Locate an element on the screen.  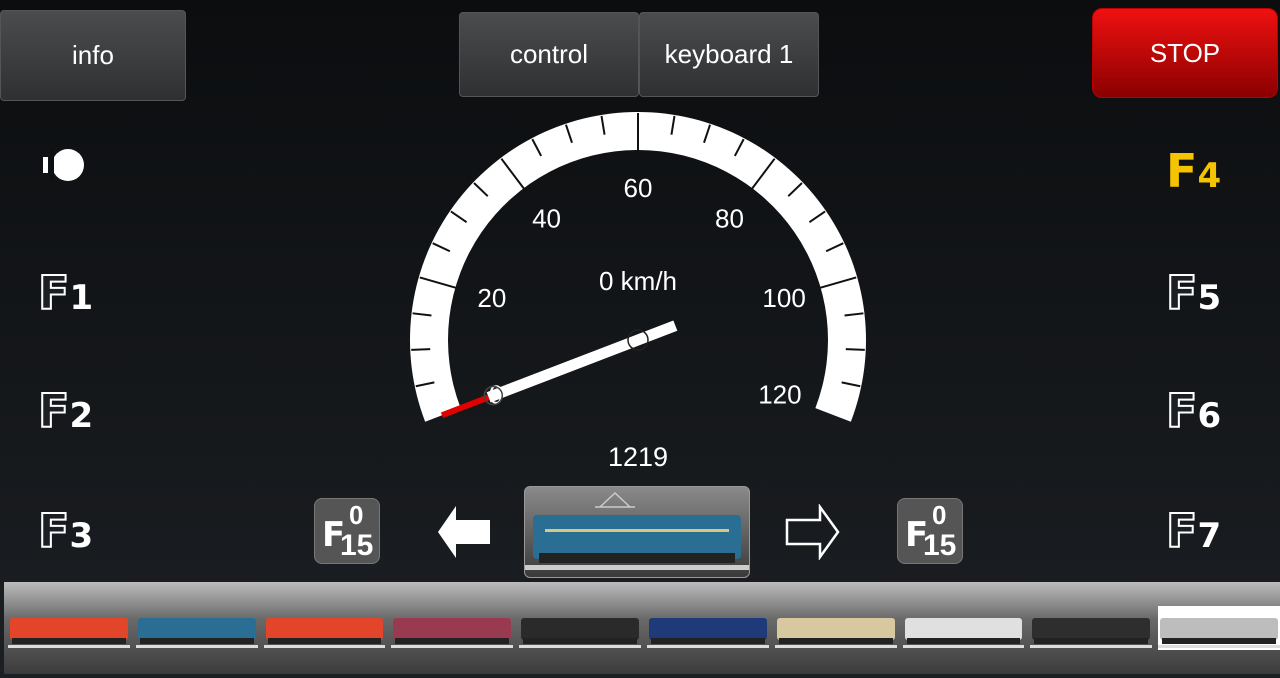
gauge-tick-label: 120 is located at coordinates (779, 394).